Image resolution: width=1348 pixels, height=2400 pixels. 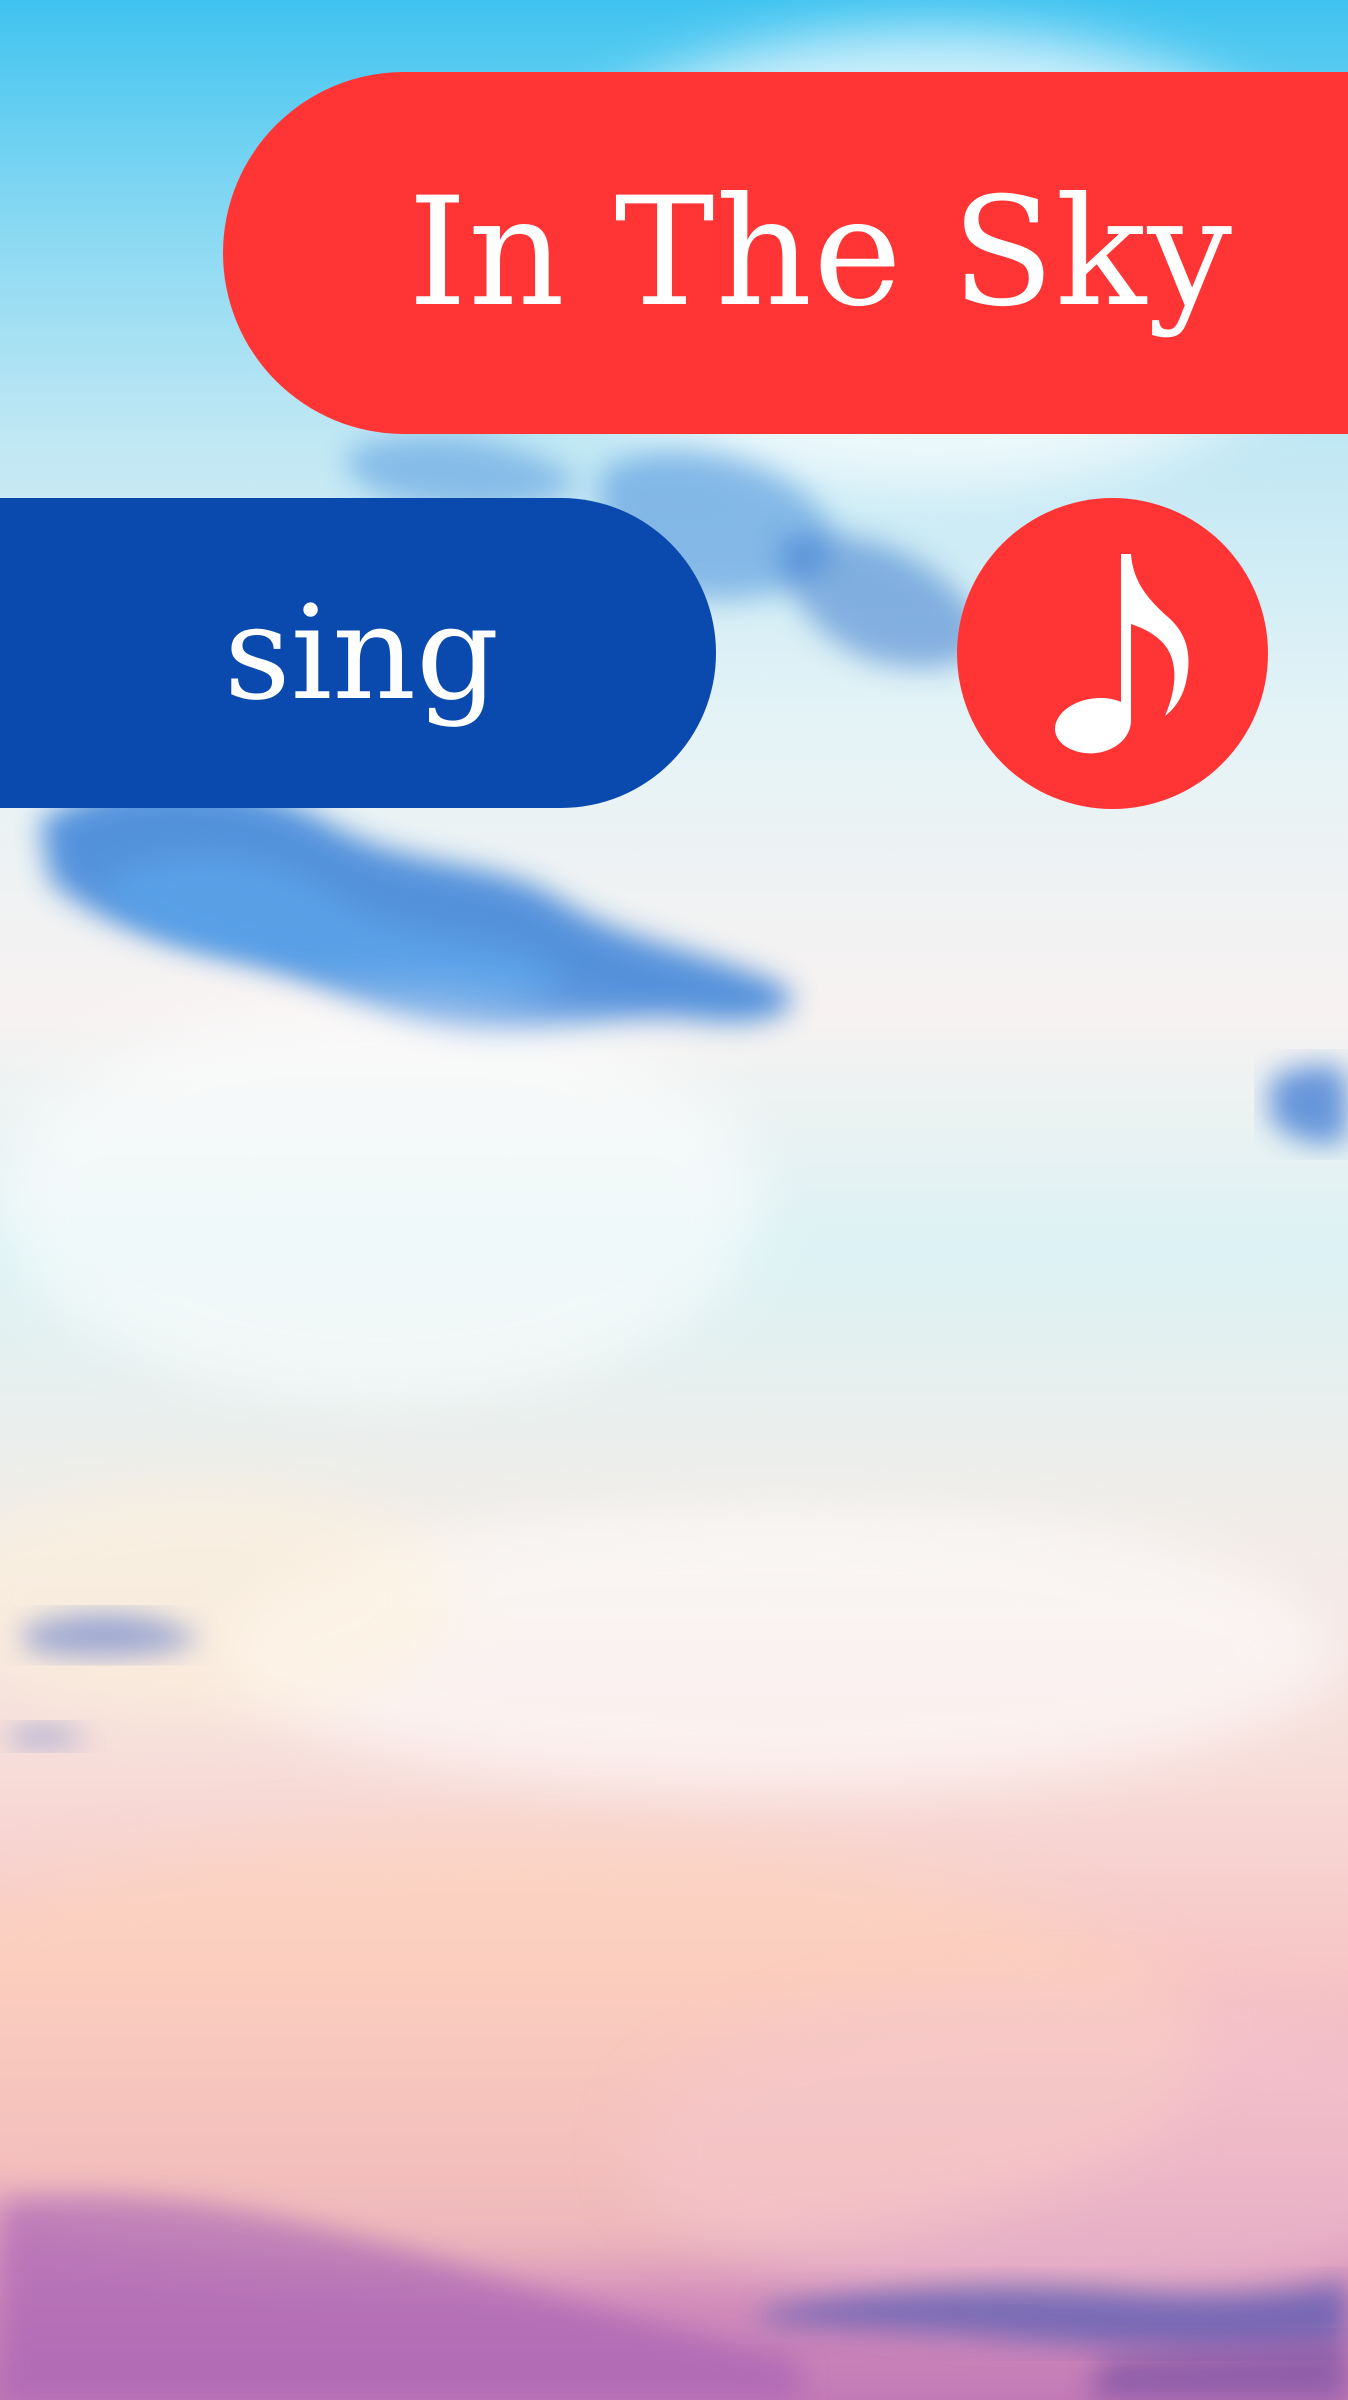 I want to click on music-button, so click(x=1112, y=653).